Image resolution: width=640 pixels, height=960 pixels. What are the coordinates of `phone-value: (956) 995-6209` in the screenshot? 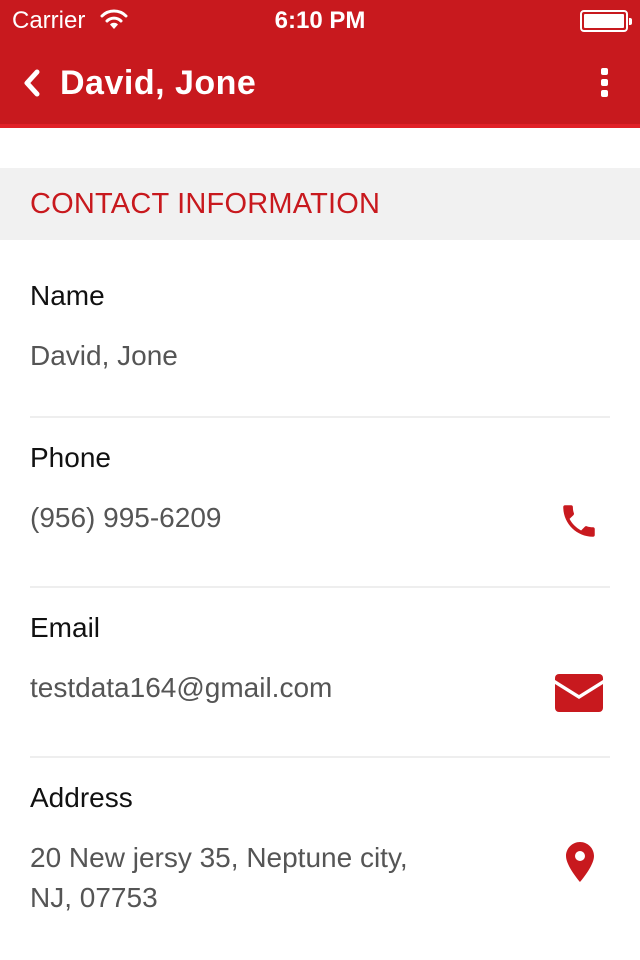 It's located at (125, 518).